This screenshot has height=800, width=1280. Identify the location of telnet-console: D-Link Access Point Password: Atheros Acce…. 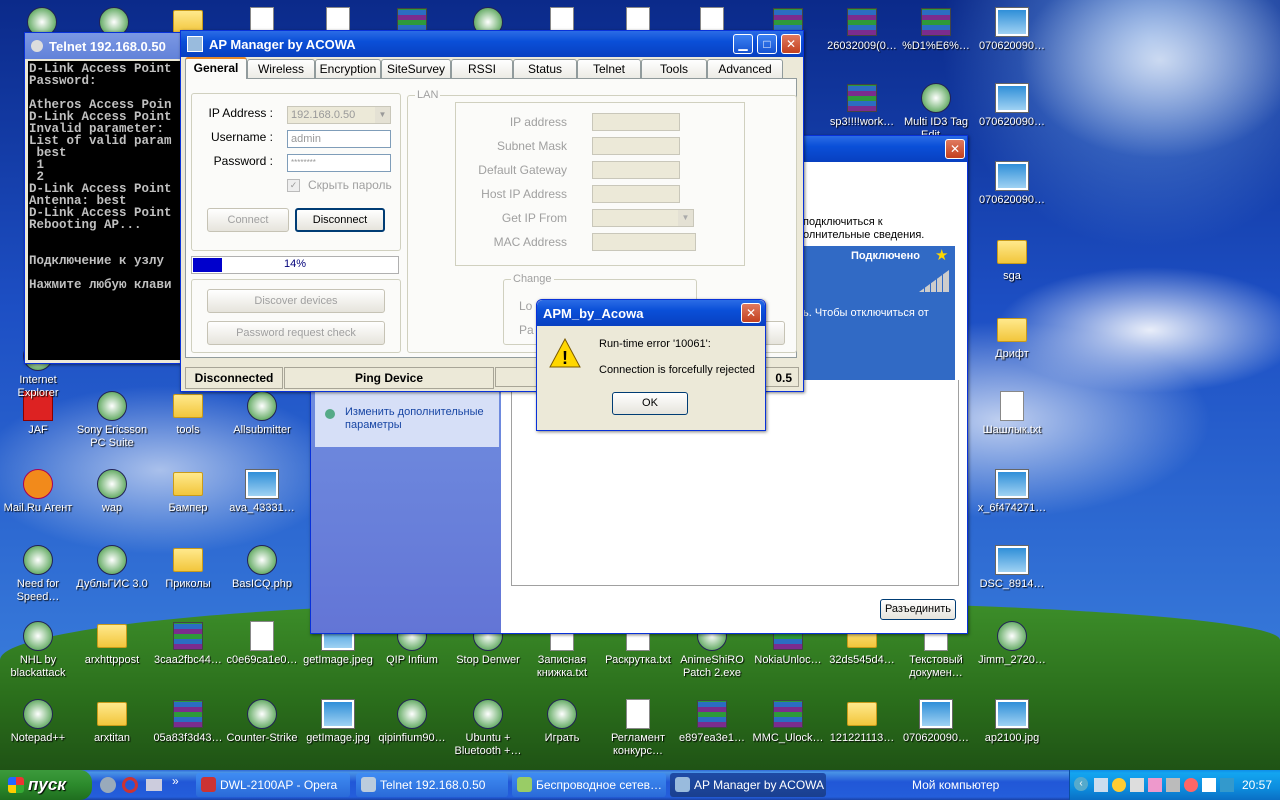
(110, 210).